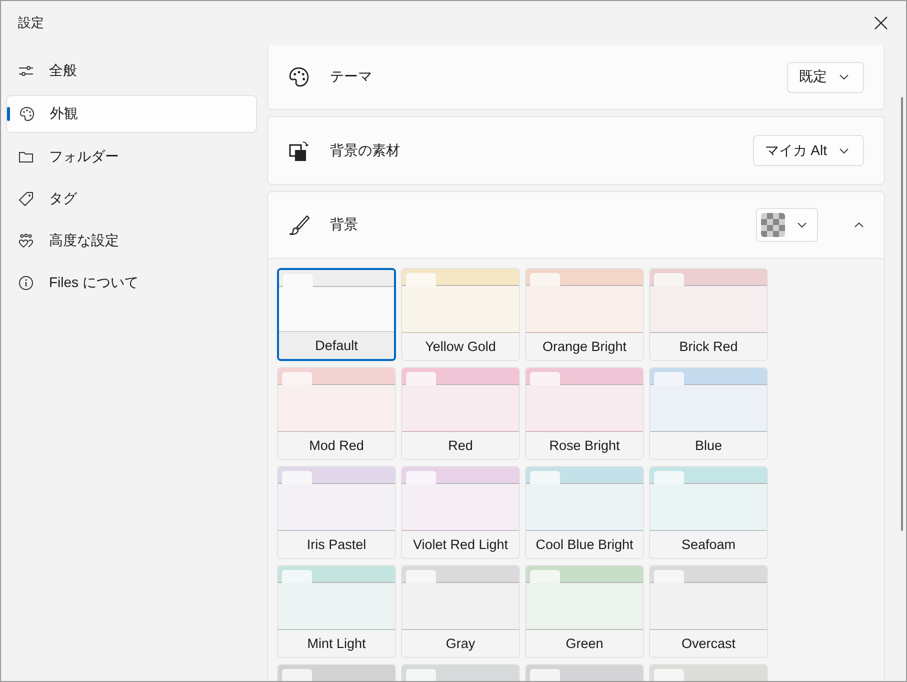 This screenshot has width=907, height=682. What do you see at coordinates (859, 225) in the screenshot?
I see `chevron-up-icon` at bounding box center [859, 225].